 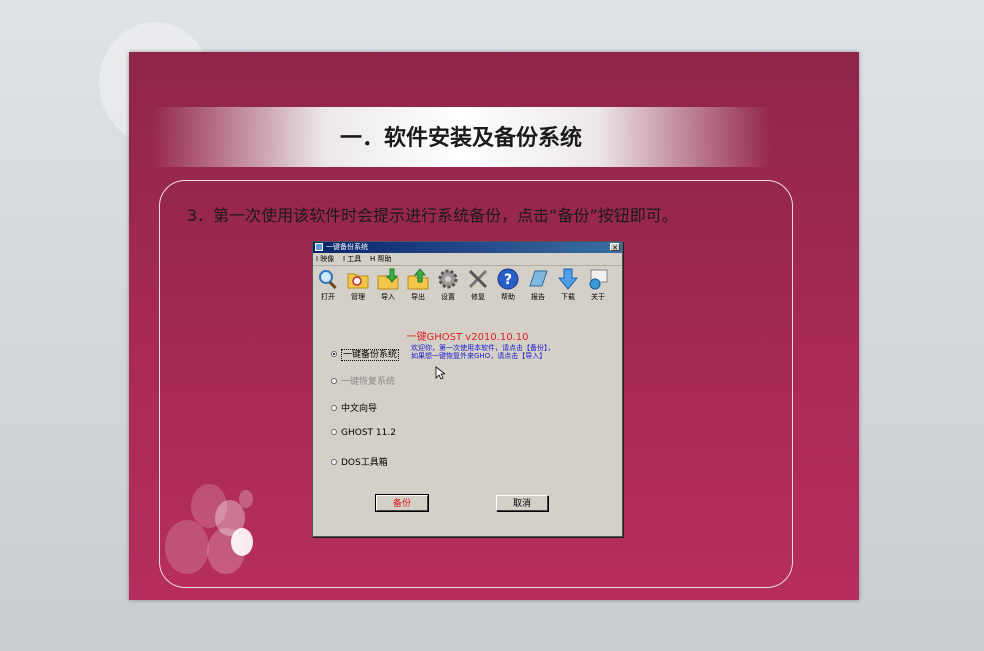 What do you see at coordinates (365, 354) in the screenshot?
I see `option-backup: 一键备份系统` at bounding box center [365, 354].